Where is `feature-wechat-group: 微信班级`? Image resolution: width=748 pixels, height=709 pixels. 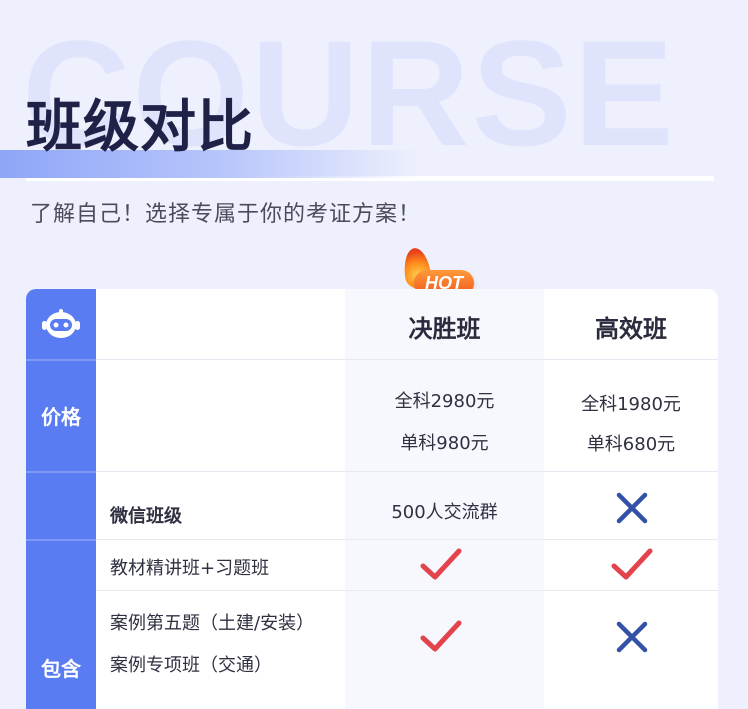
feature-wechat-group: 微信班级 is located at coordinates (146, 516).